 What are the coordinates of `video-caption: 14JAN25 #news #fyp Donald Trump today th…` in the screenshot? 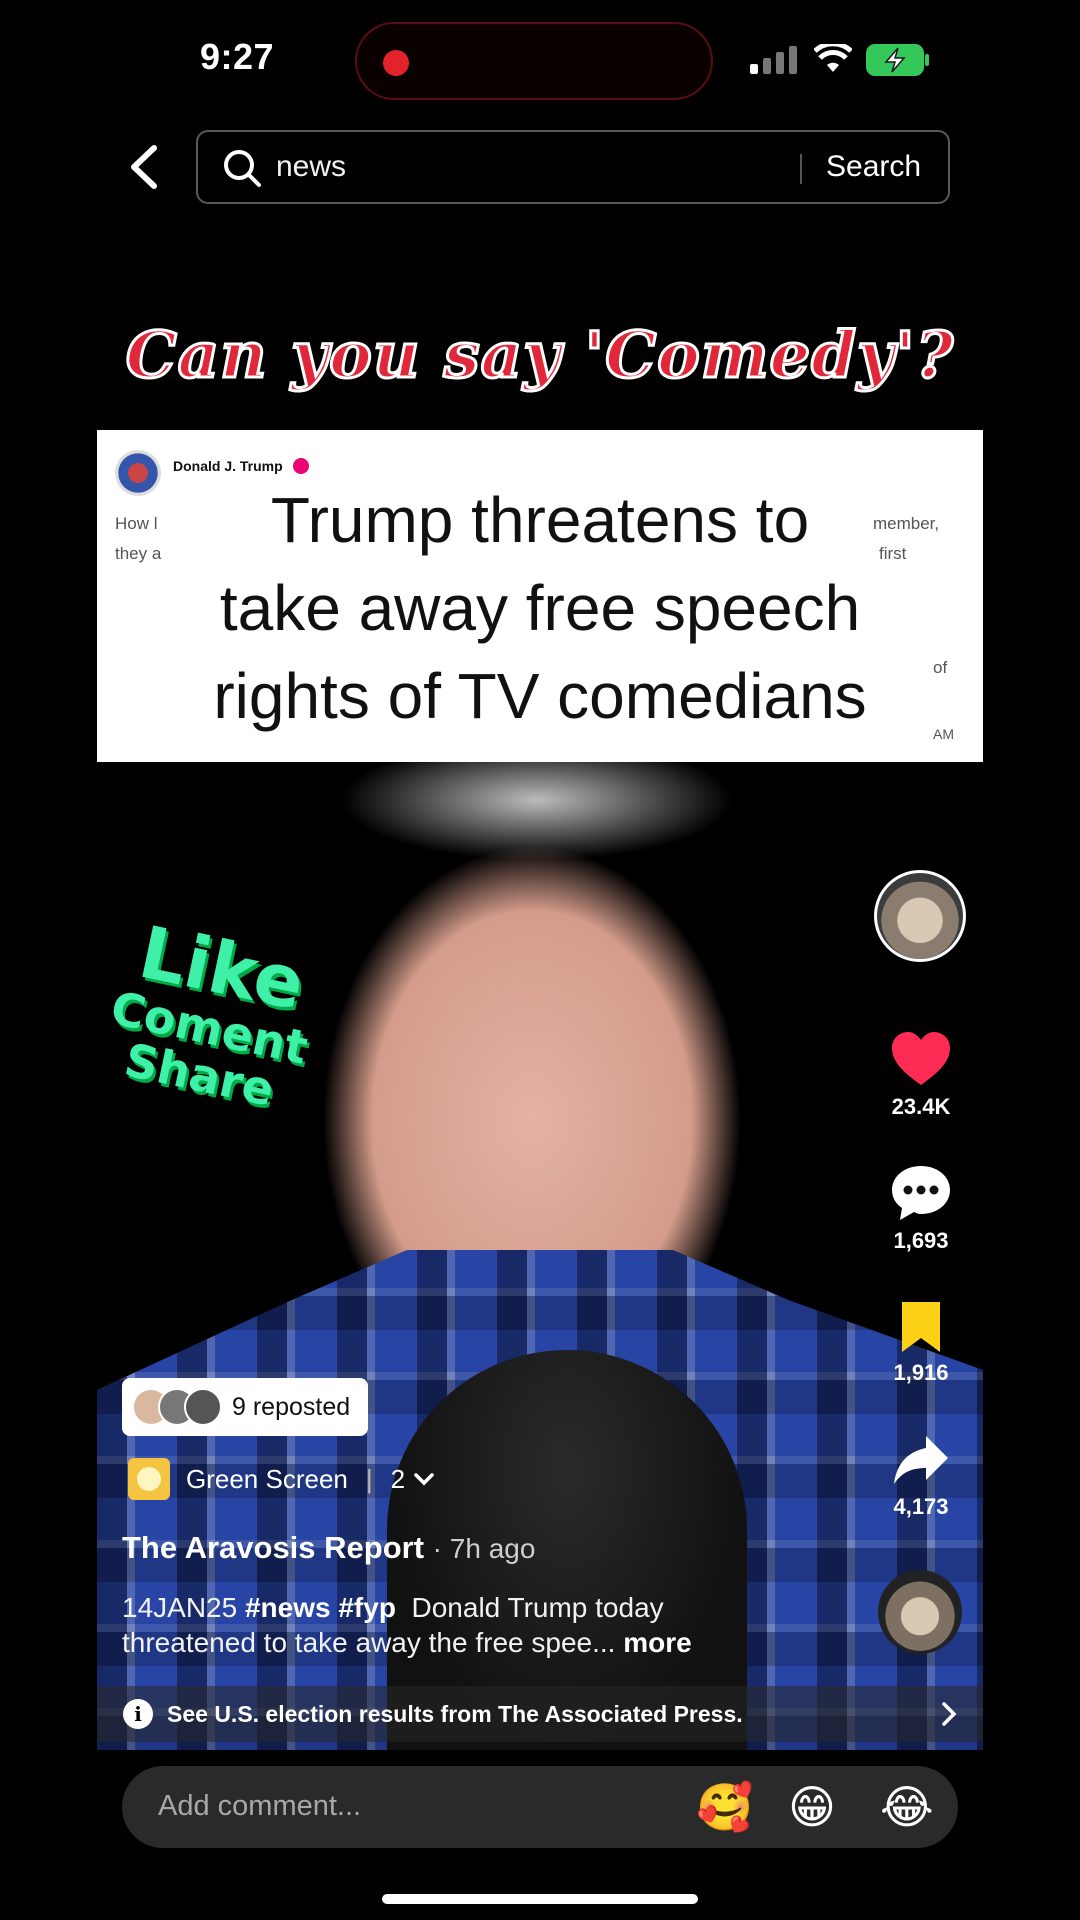 It's located at (442, 1625).